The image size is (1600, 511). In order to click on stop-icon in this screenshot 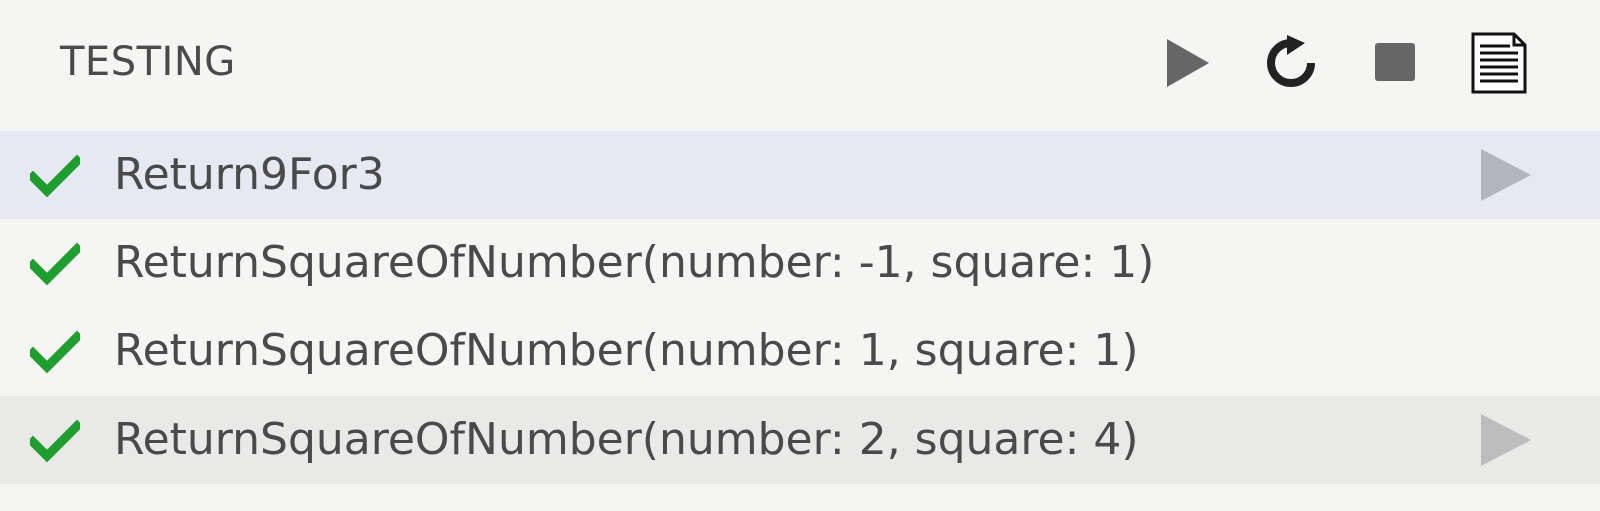, I will do `click(1395, 62)`.